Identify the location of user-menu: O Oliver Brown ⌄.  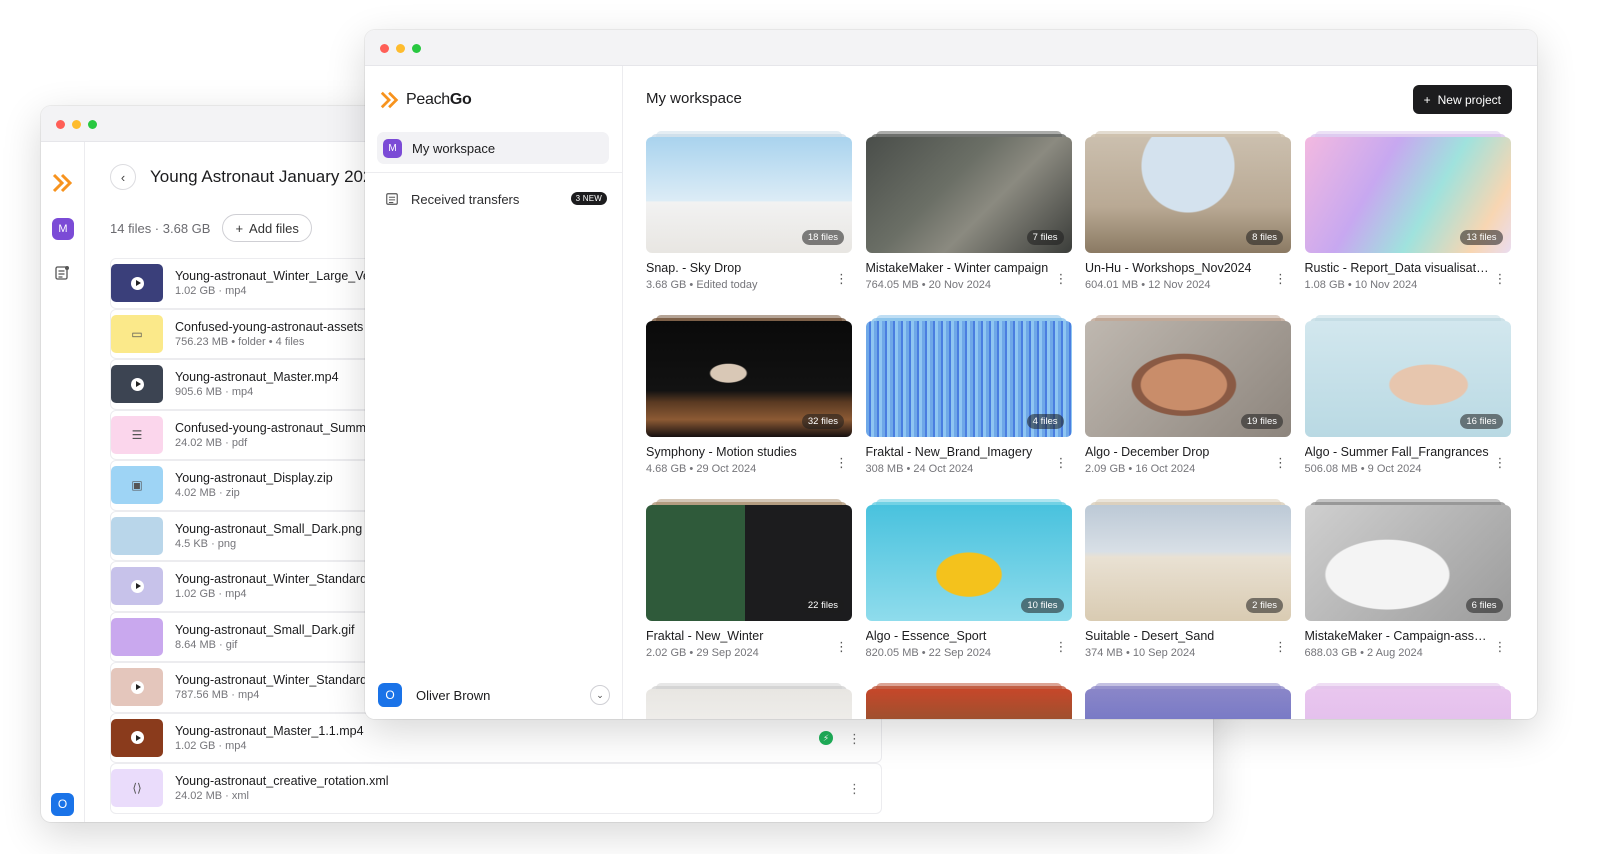
(494, 695).